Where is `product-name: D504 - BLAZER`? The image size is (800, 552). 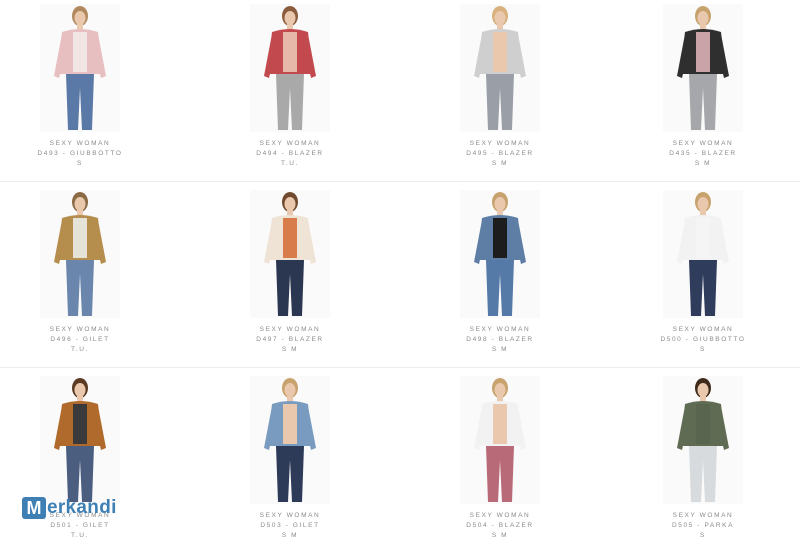 product-name: D504 - BLAZER is located at coordinates (500, 526).